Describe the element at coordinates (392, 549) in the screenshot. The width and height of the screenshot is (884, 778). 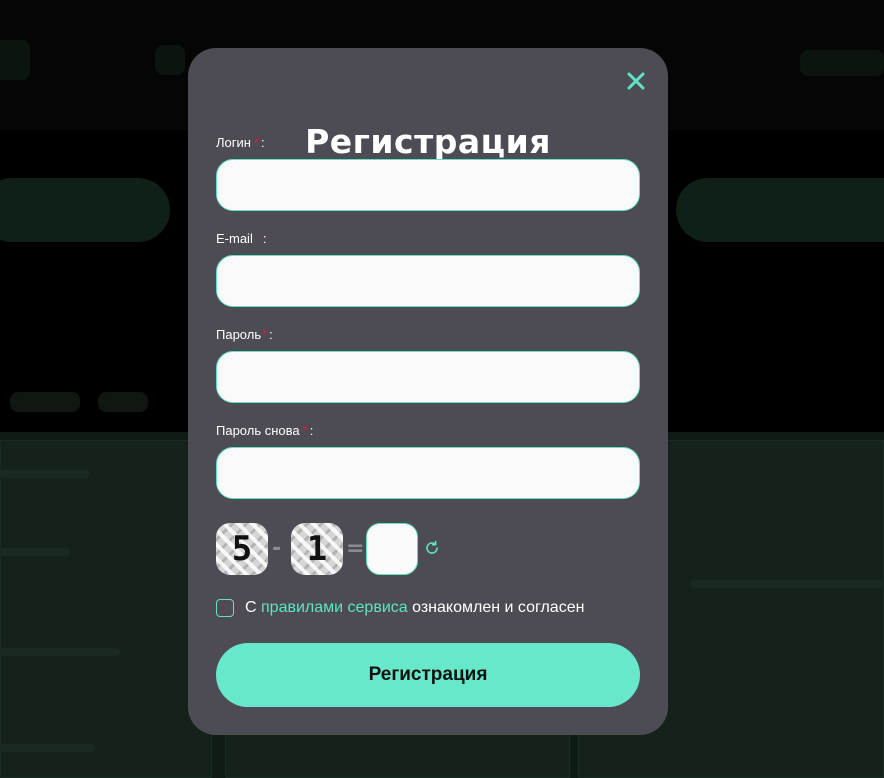
I see `captcha-answer-input` at that location.